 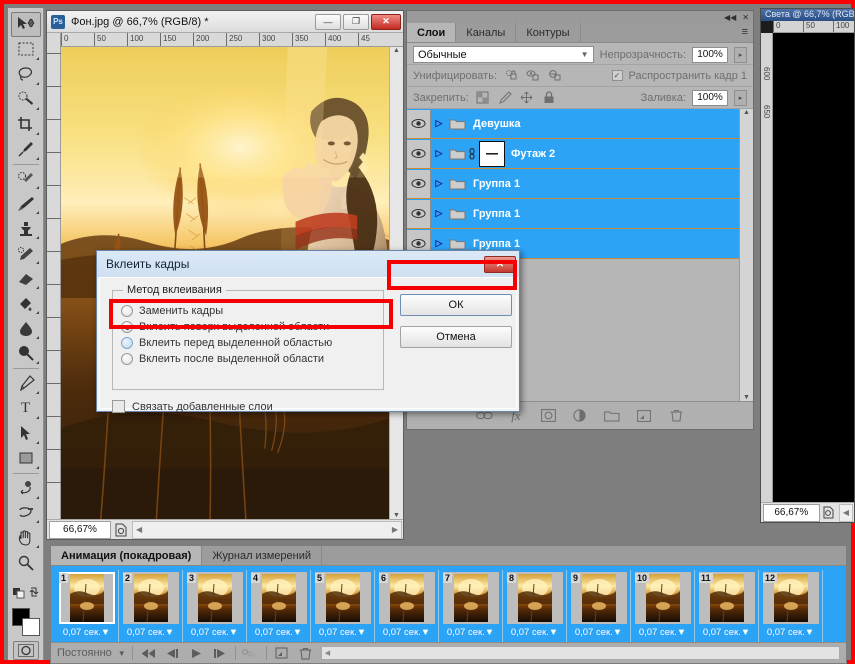 What do you see at coordinates (573, 154) in the screenshot?
I see `layer-row: ▷ Футаж 2` at bounding box center [573, 154].